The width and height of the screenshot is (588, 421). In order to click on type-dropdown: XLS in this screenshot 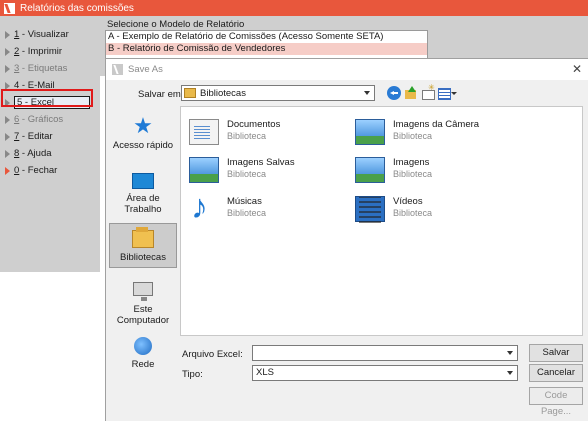, I will do `click(385, 373)`.